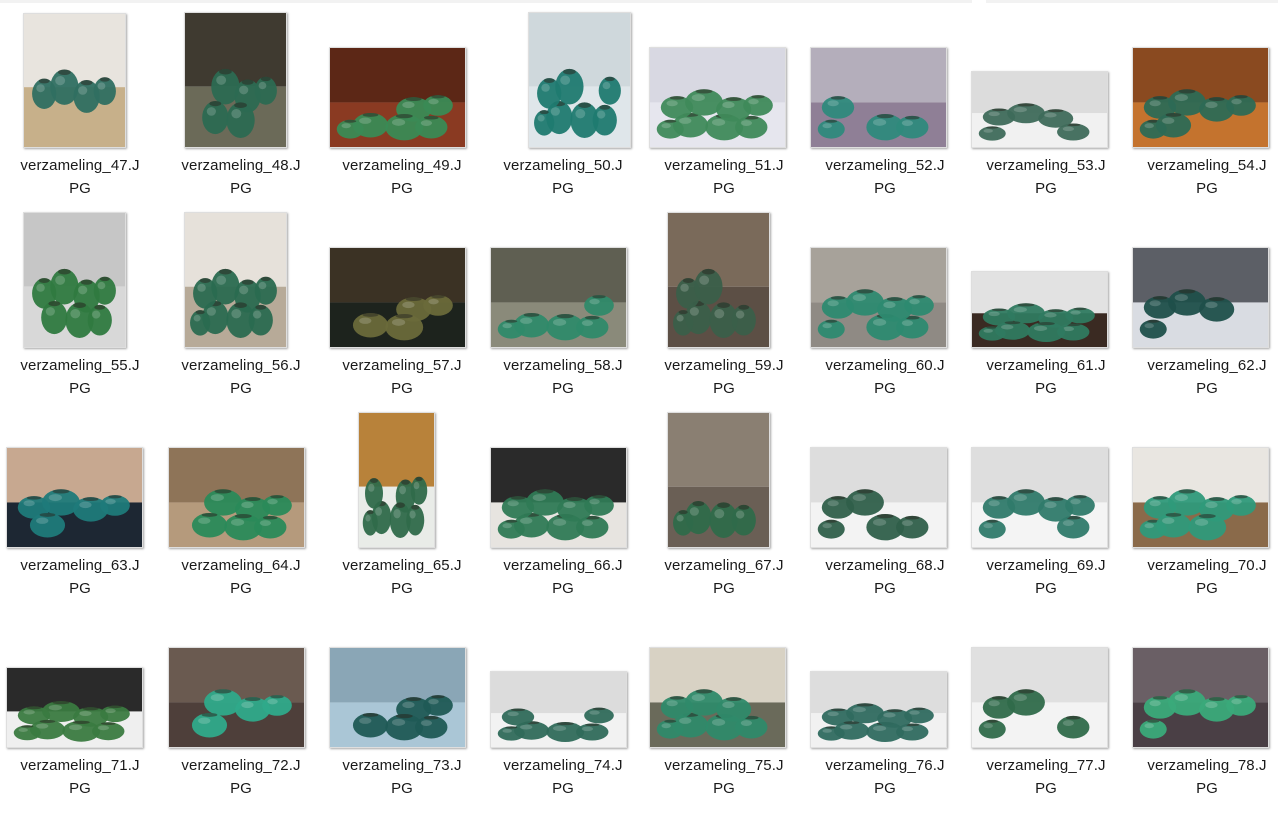 This screenshot has width=1278, height=813. I want to click on file-item: verzameling_52.J PG, so click(885, 112).